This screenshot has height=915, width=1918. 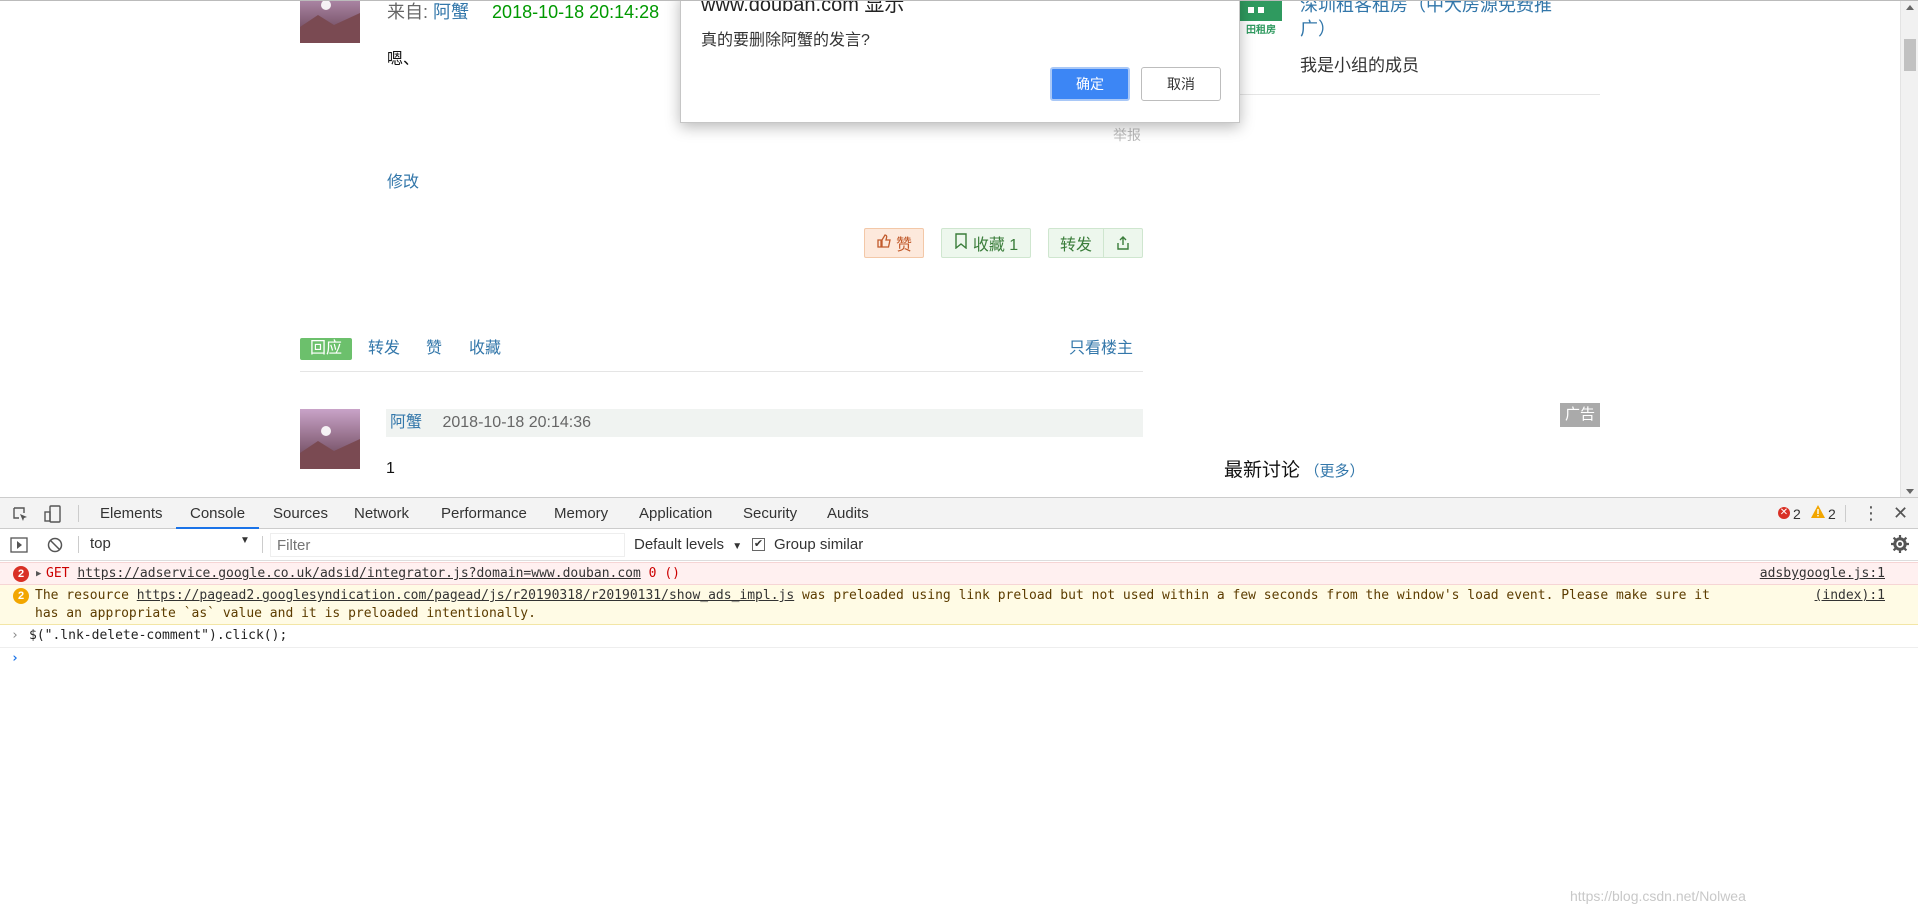 What do you see at coordinates (1910, 55) in the screenshot?
I see `scrollbar-thumb` at bounding box center [1910, 55].